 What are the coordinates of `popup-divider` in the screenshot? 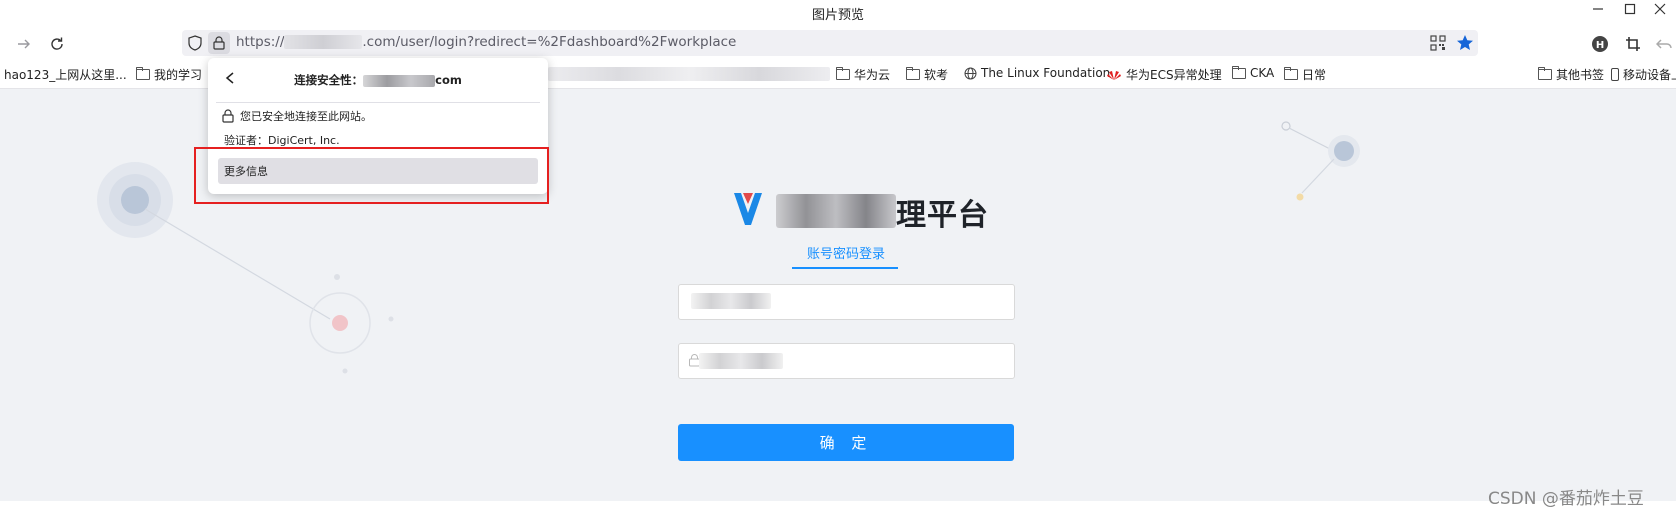 It's located at (378, 102).